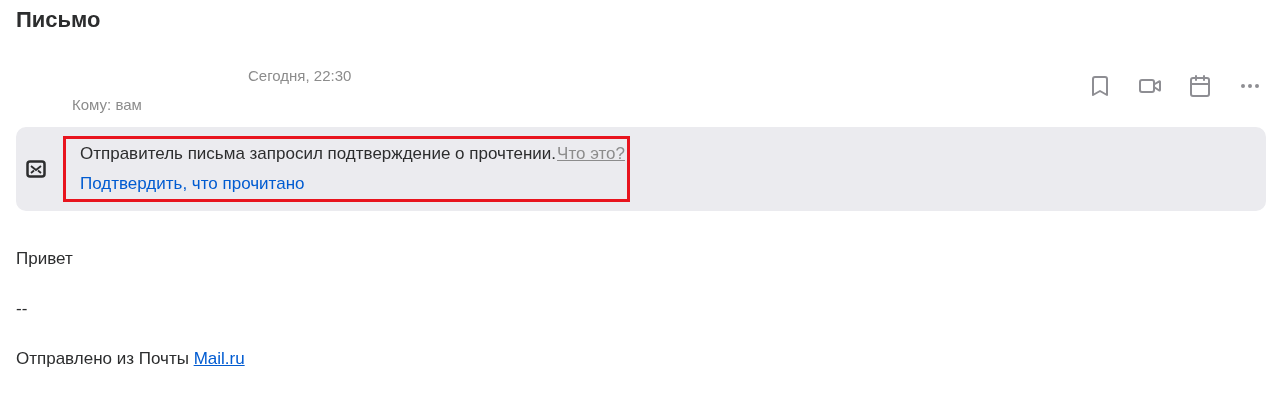  Describe the element at coordinates (219, 358) in the screenshot. I see `mail-link: Mail.ru` at that location.